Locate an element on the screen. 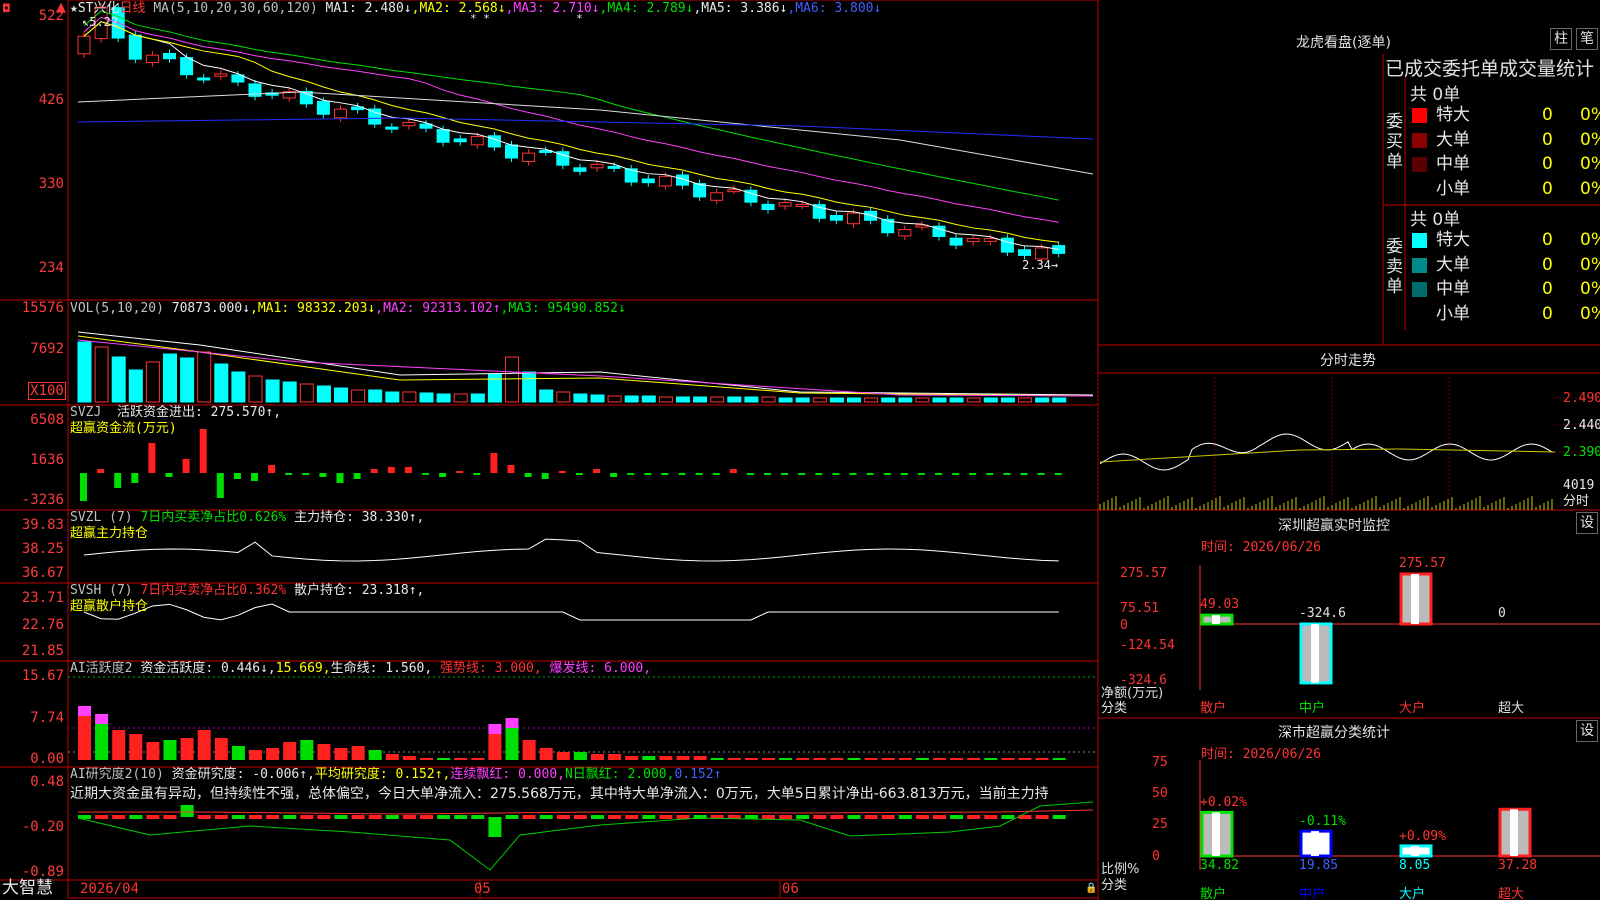 Image resolution: width=1600 pixels, height=900 pixels. price-axis-label: 330 is located at coordinates (51, 184).